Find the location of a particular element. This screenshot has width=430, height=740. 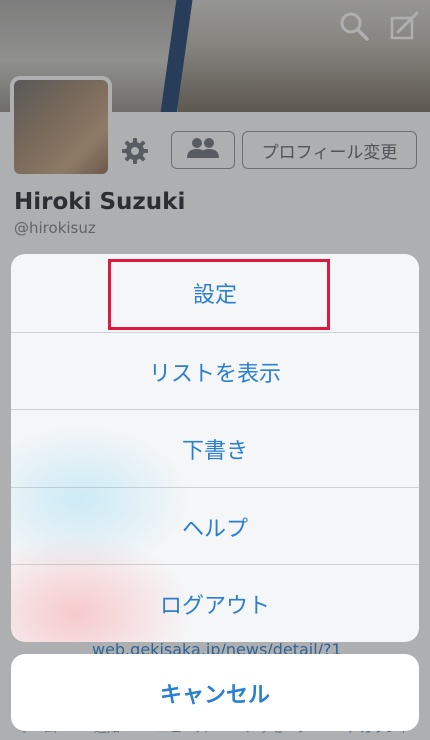

action-logout: ログアウト is located at coordinates (215, 603).